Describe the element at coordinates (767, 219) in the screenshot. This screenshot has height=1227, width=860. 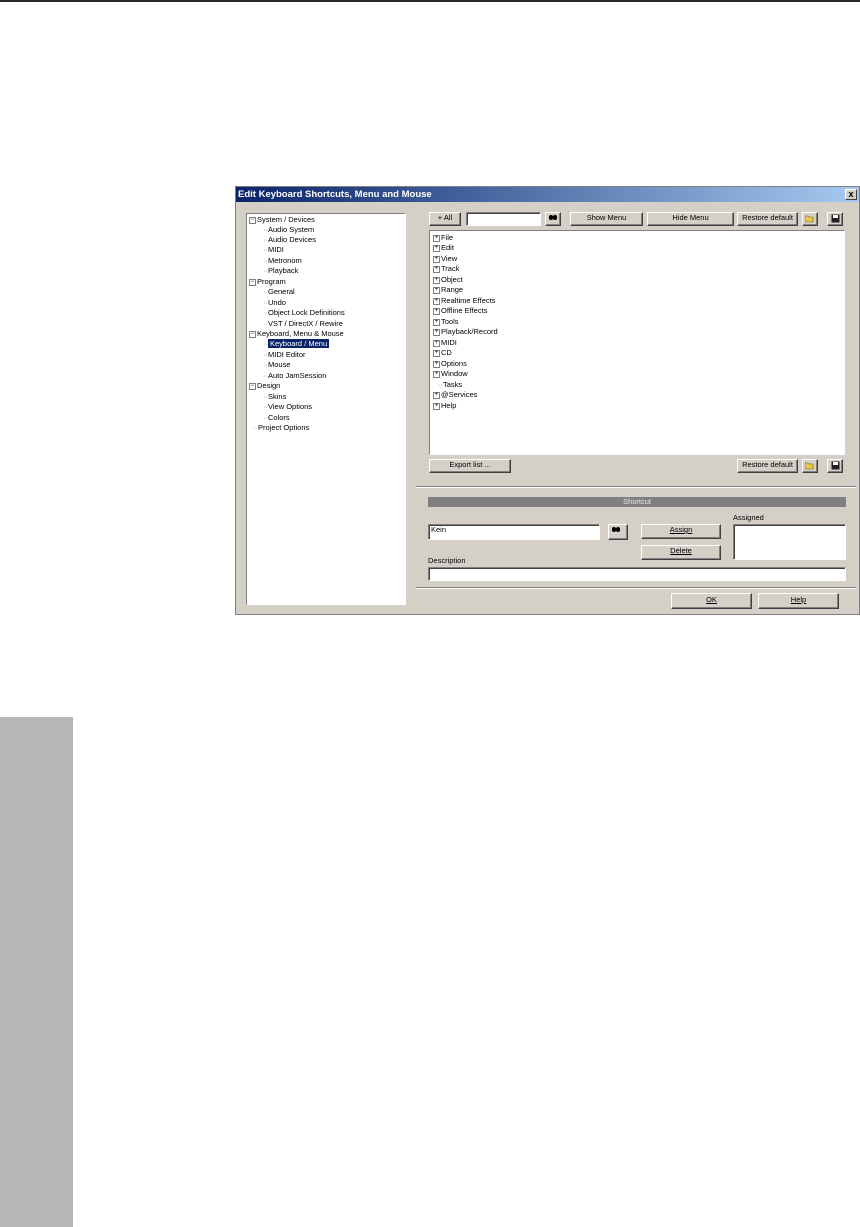
I see `restore-default-button: Restore default` at that location.